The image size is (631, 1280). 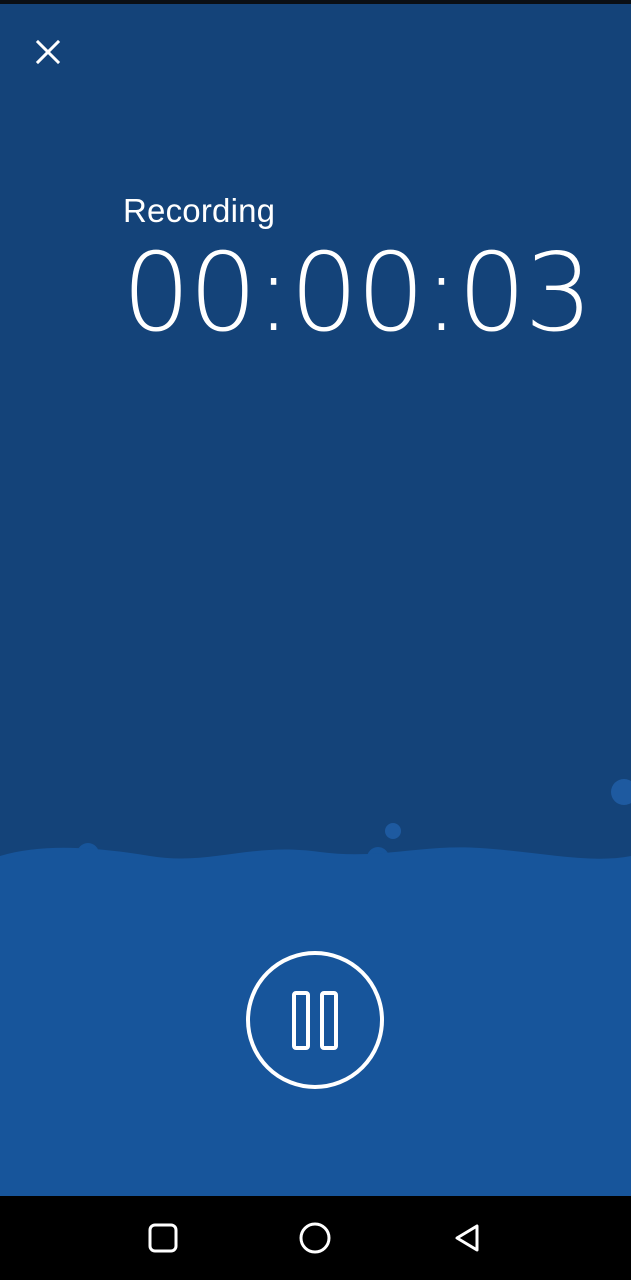 I want to click on status-bar, so click(x=315, y=2).